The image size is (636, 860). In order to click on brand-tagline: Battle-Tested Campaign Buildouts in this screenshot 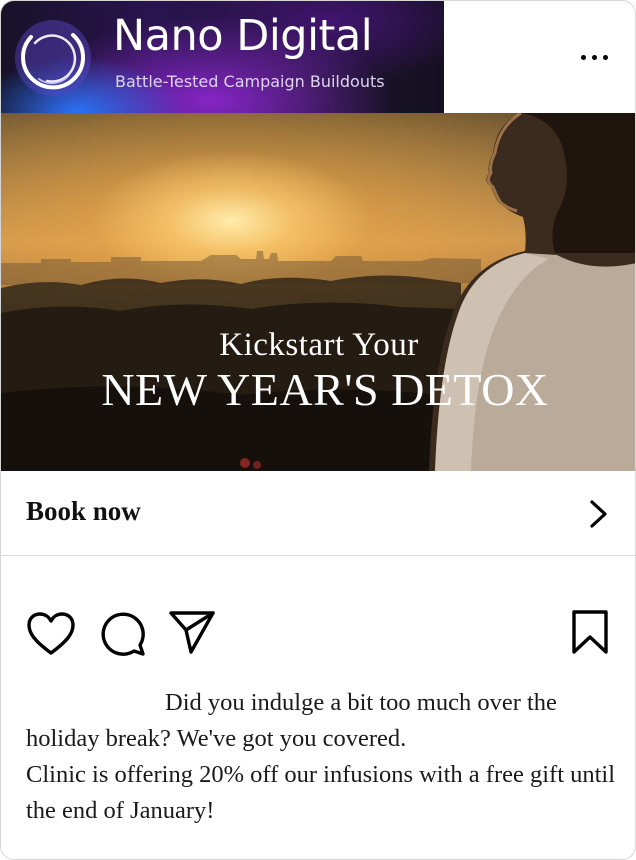, I will do `click(250, 81)`.